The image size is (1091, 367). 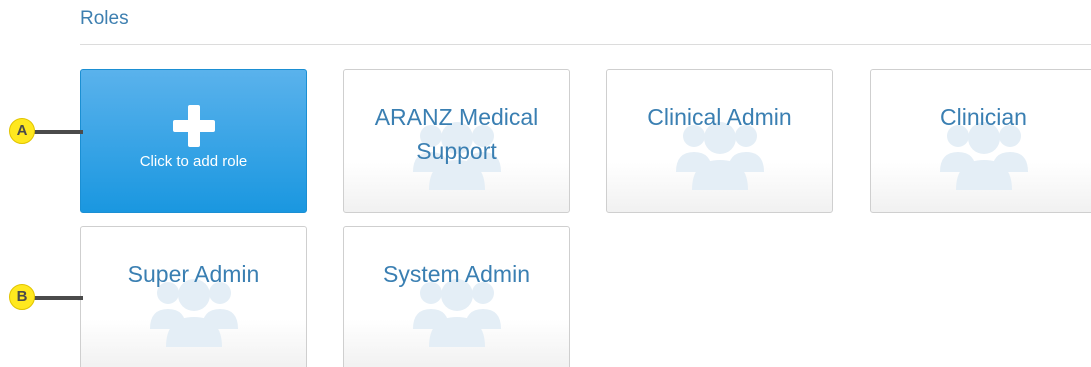 I want to click on add-role-label: Click to add role, so click(x=193, y=161).